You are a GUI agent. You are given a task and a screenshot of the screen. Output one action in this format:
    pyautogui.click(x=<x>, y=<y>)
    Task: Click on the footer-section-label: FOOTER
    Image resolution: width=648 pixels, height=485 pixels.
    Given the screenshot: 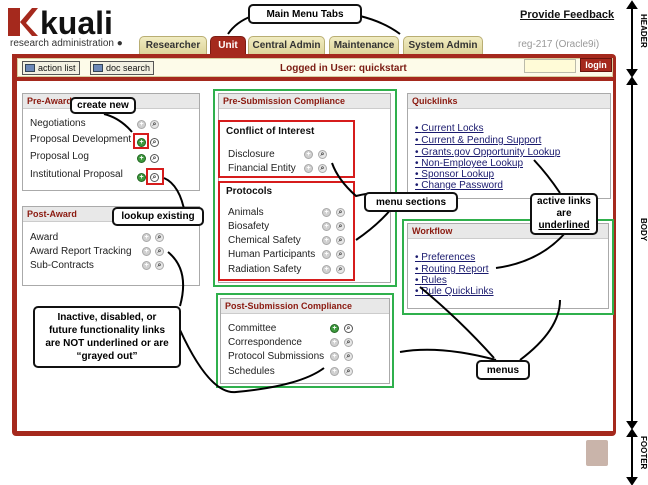 What is the action you would take?
    pyautogui.click(x=643, y=453)
    